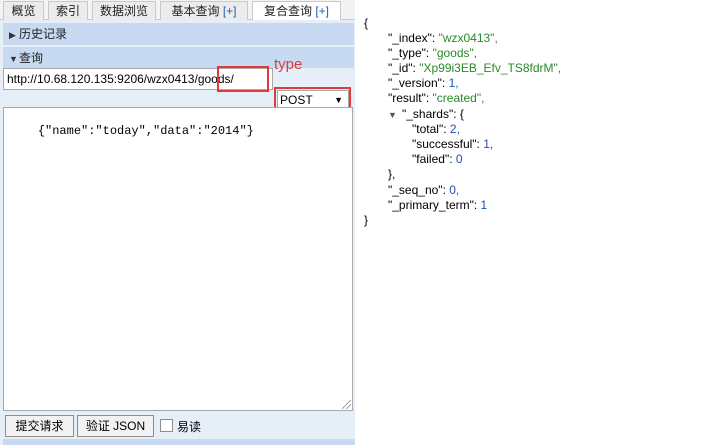 Image resolution: width=707 pixels, height=445 pixels. What do you see at coordinates (436, 129) in the screenshot?
I see `json-line-total: "total": 2,` at bounding box center [436, 129].